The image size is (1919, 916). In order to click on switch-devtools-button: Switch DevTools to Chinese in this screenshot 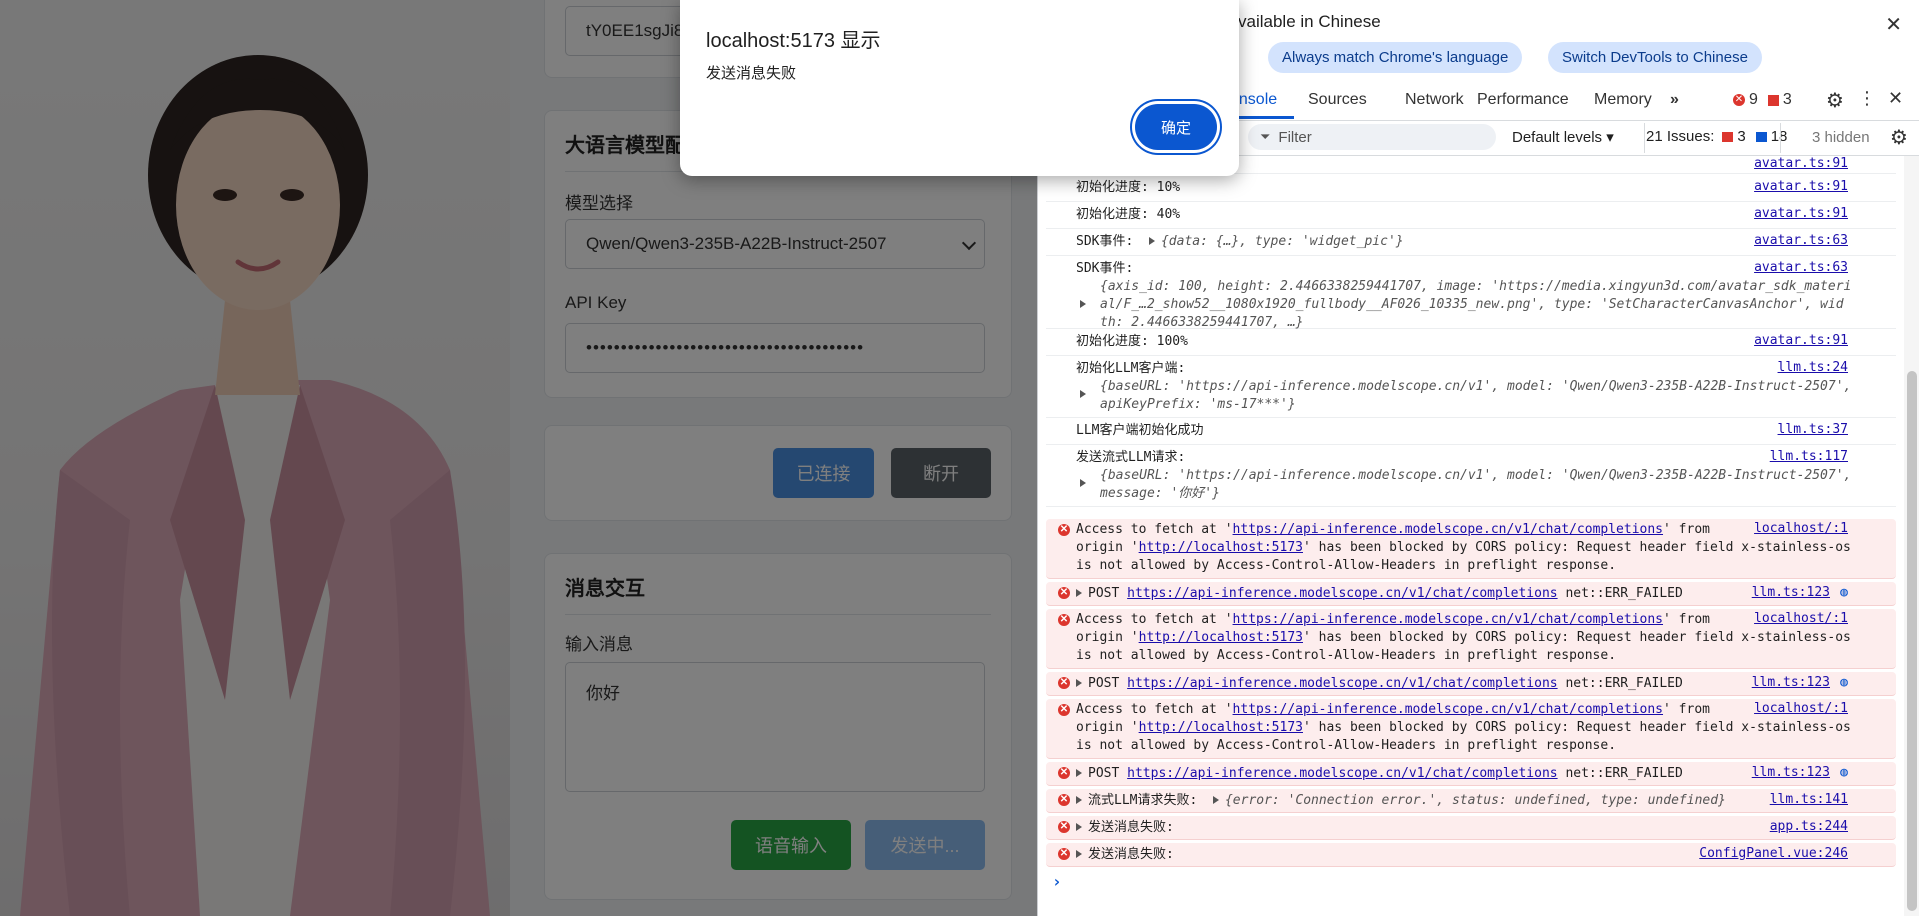, I will do `click(1655, 57)`.